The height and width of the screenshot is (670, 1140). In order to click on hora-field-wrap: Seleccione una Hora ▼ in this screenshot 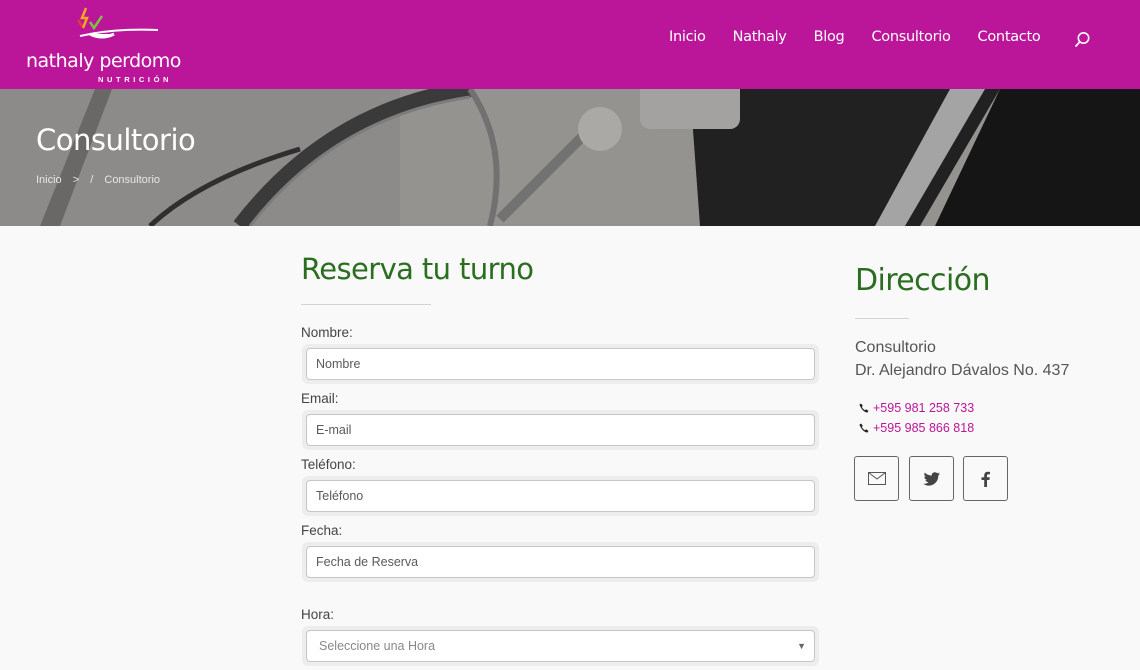, I will do `click(560, 646)`.